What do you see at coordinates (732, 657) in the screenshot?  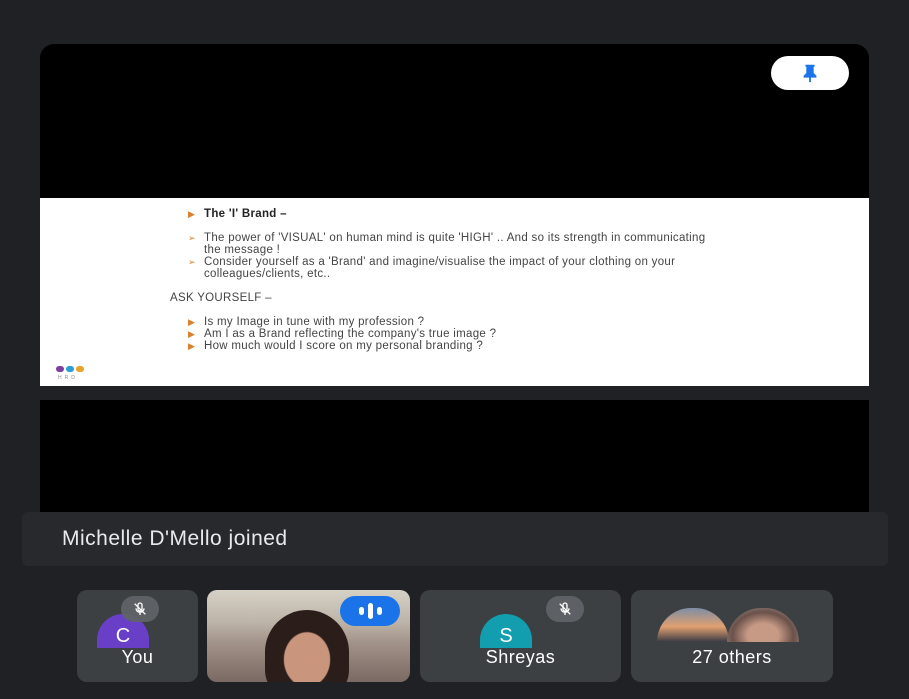 I see `participant-count: 27 others` at bounding box center [732, 657].